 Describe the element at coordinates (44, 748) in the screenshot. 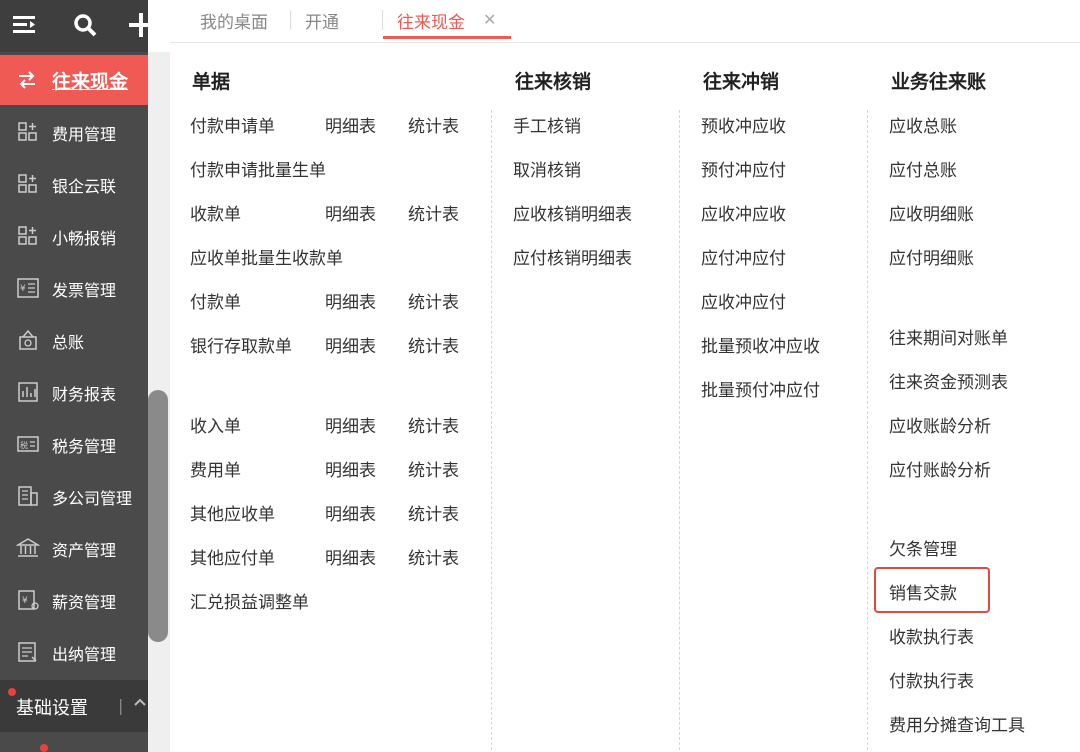

I see `notification-dot` at that location.